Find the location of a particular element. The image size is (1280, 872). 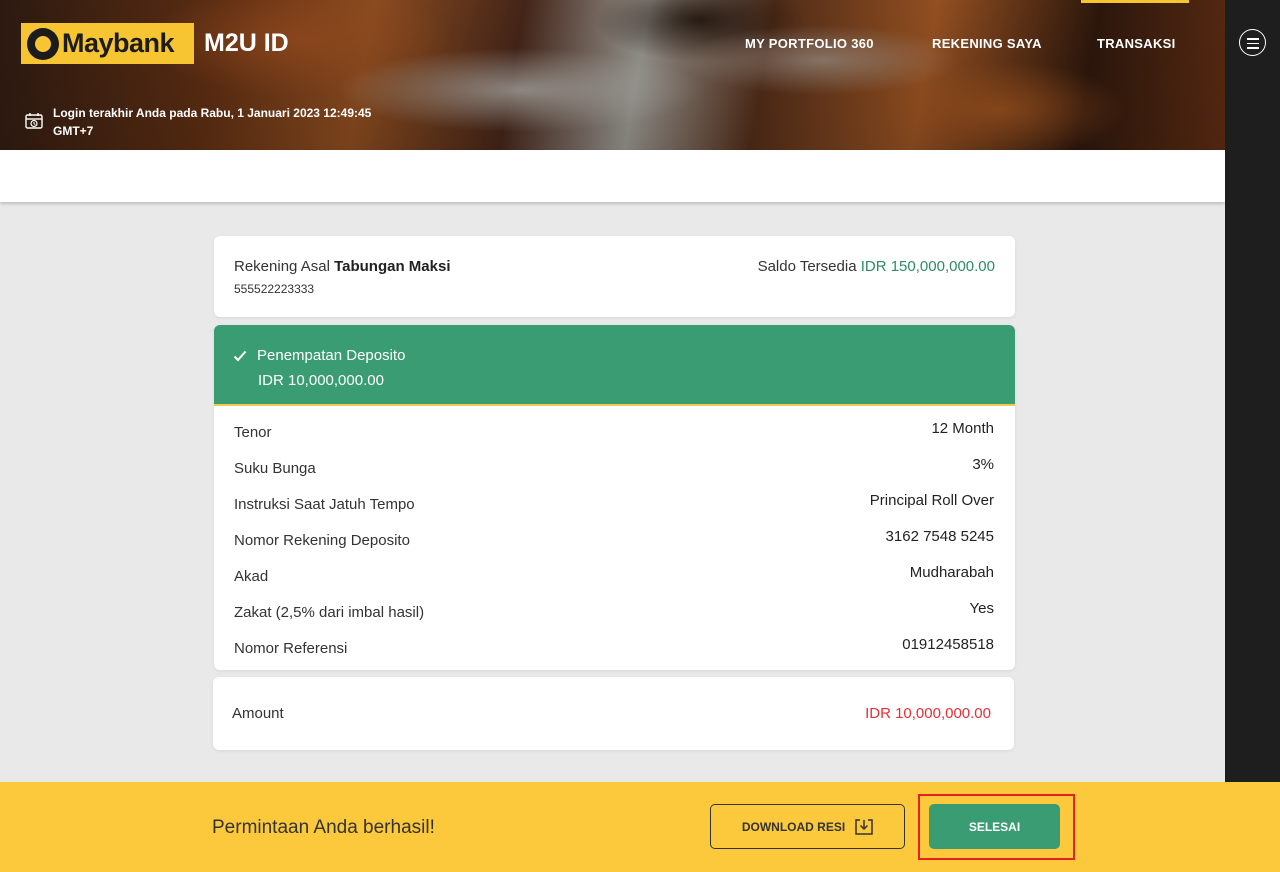

check-icon is located at coordinates (240, 356).